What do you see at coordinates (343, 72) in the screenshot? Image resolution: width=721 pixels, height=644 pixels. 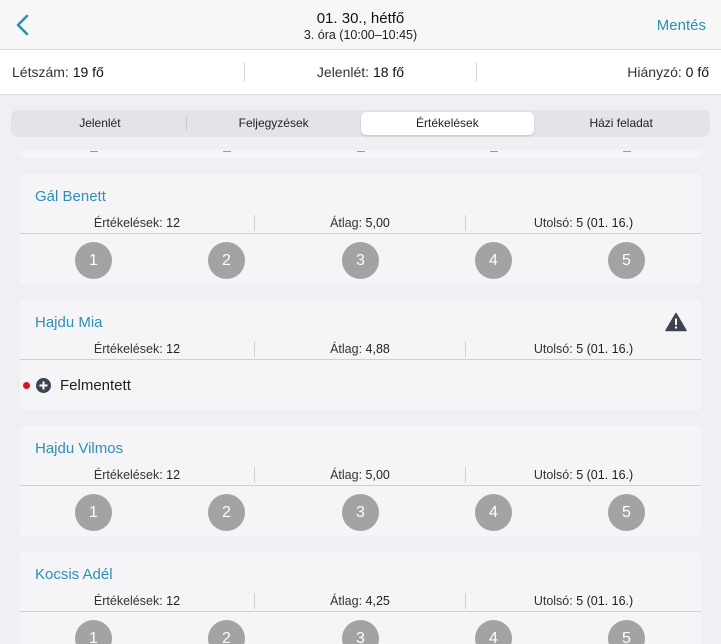 I see `present-label: Jelenlét:` at bounding box center [343, 72].